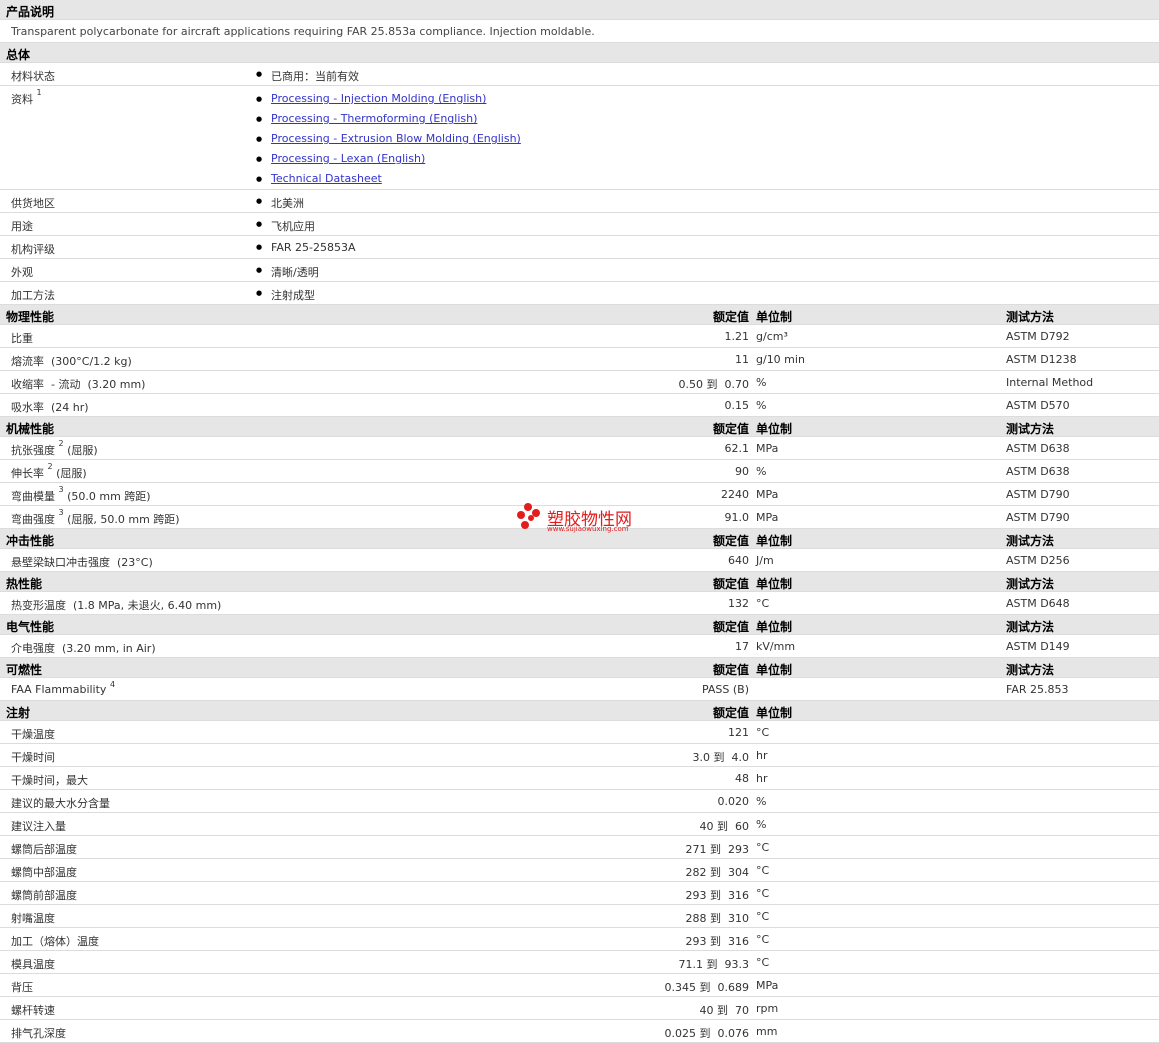  Describe the element at coordinates (33, 918) in the screenshot. I see `property-name: 射嘴温度` at that location.